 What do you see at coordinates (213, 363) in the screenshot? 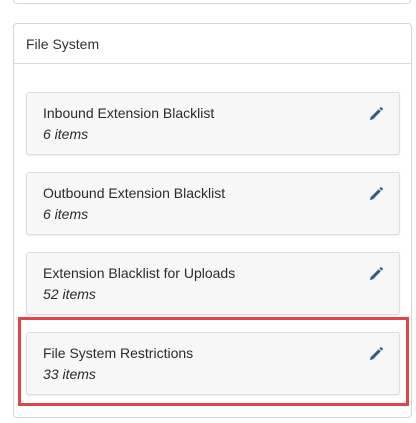
I see `card-file-system-restrictions: File System Restrictions 33 items` at bounding box center [213, 363].